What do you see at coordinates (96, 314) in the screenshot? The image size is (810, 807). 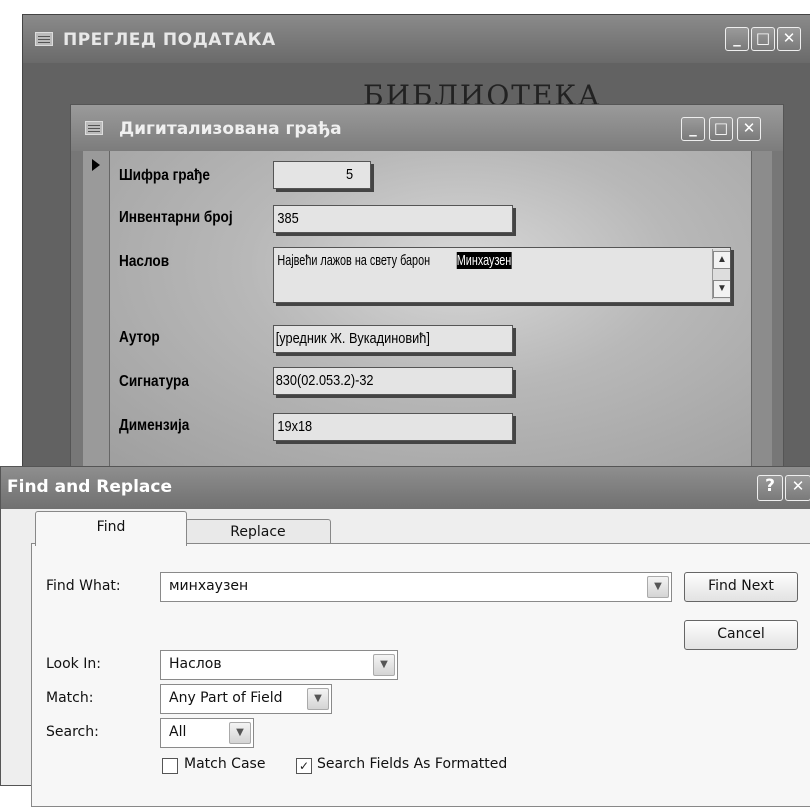 I see `record-selector` at bounding box center [96, 314].